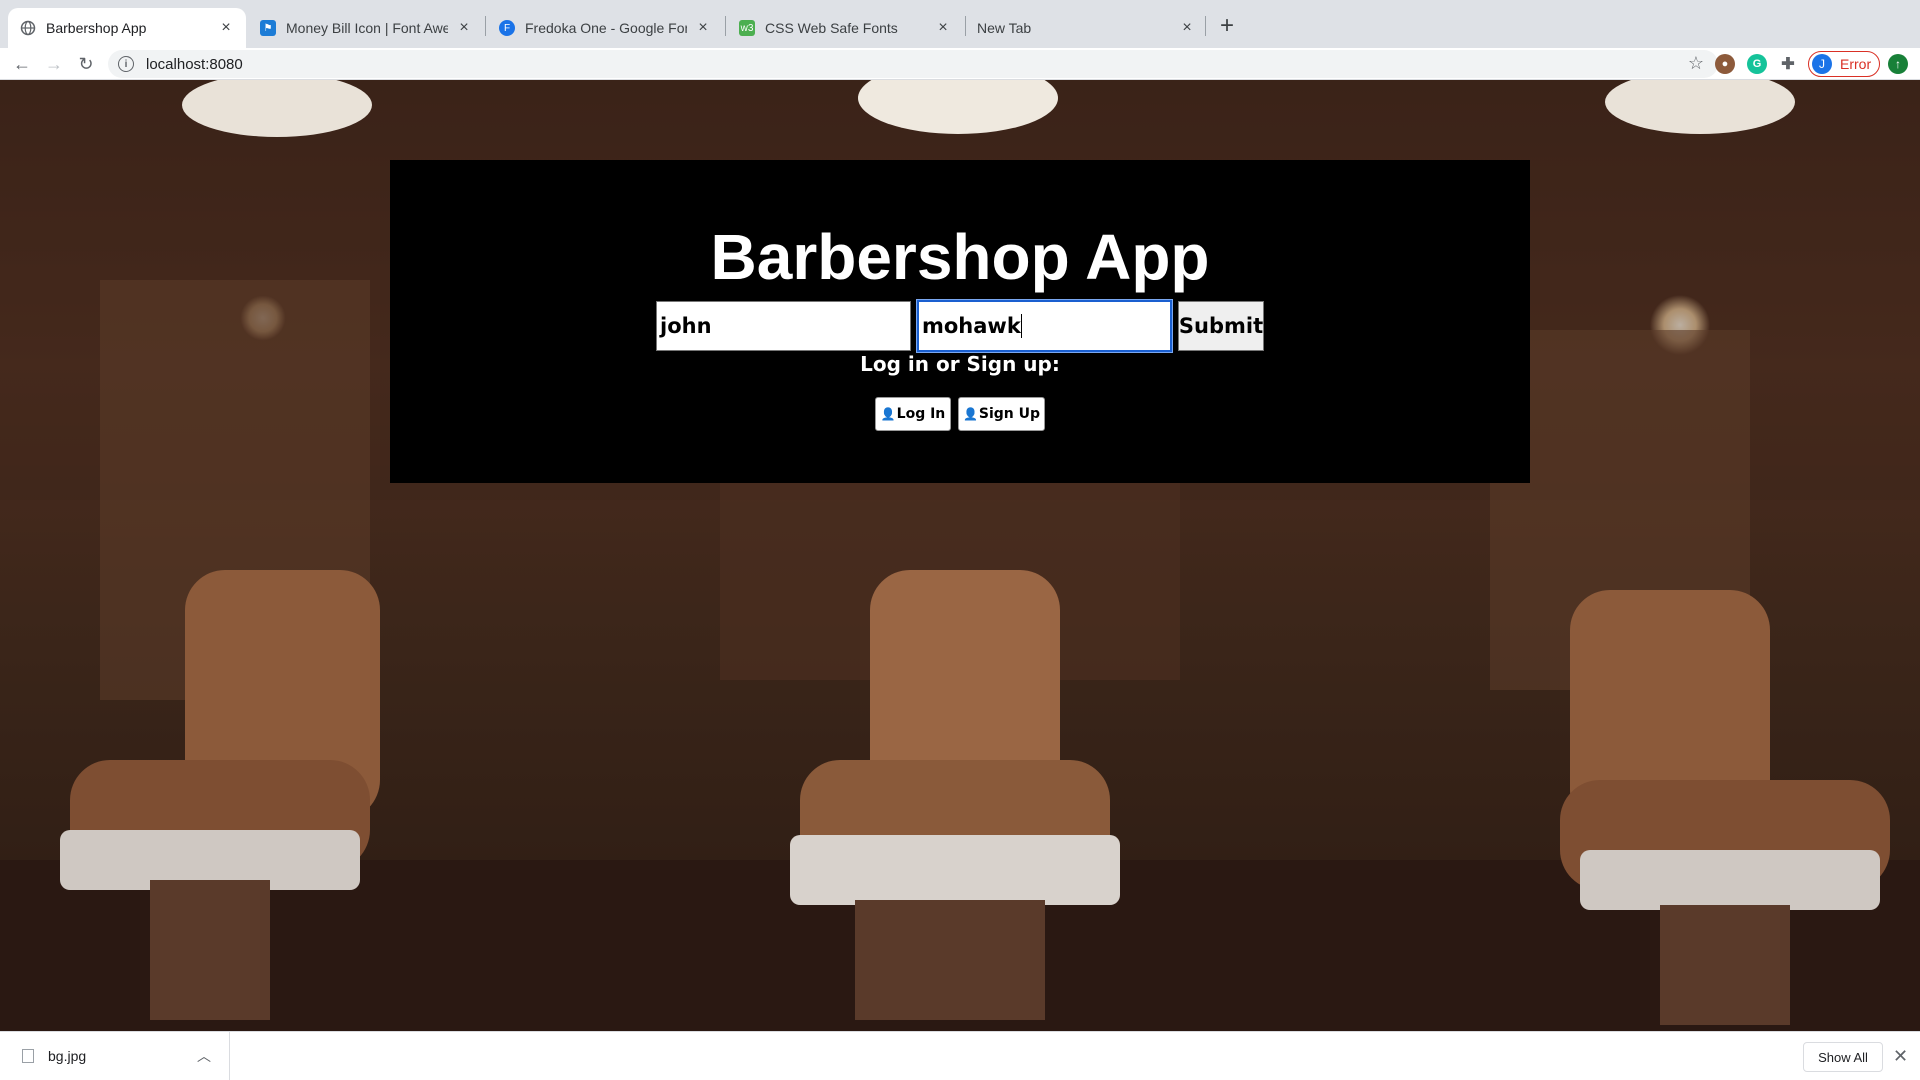 The image size is (1920, 1080). I want to click on tab-font-awesome: ⚑ Money Bill Icon | Font Awesome ×, so click(366, 28).